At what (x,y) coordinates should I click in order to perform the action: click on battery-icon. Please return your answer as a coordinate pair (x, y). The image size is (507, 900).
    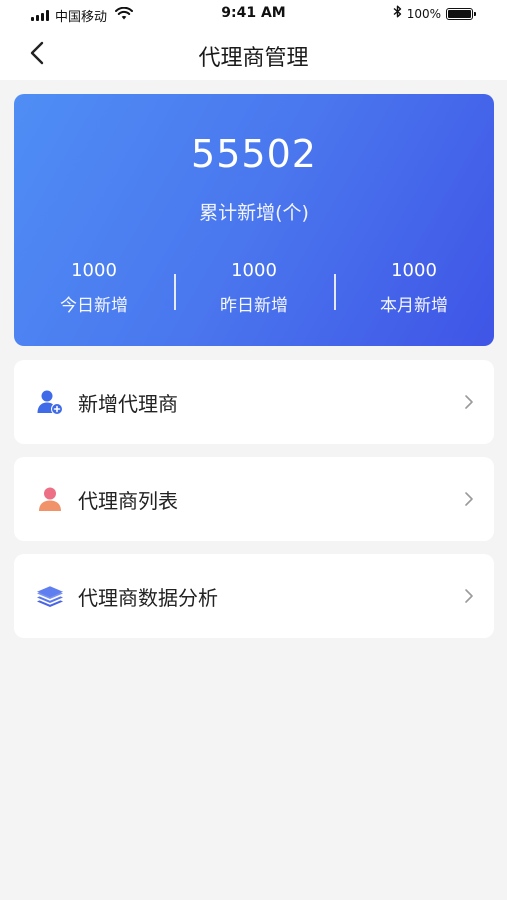
    Looking at the image, I should click on (461, 13).